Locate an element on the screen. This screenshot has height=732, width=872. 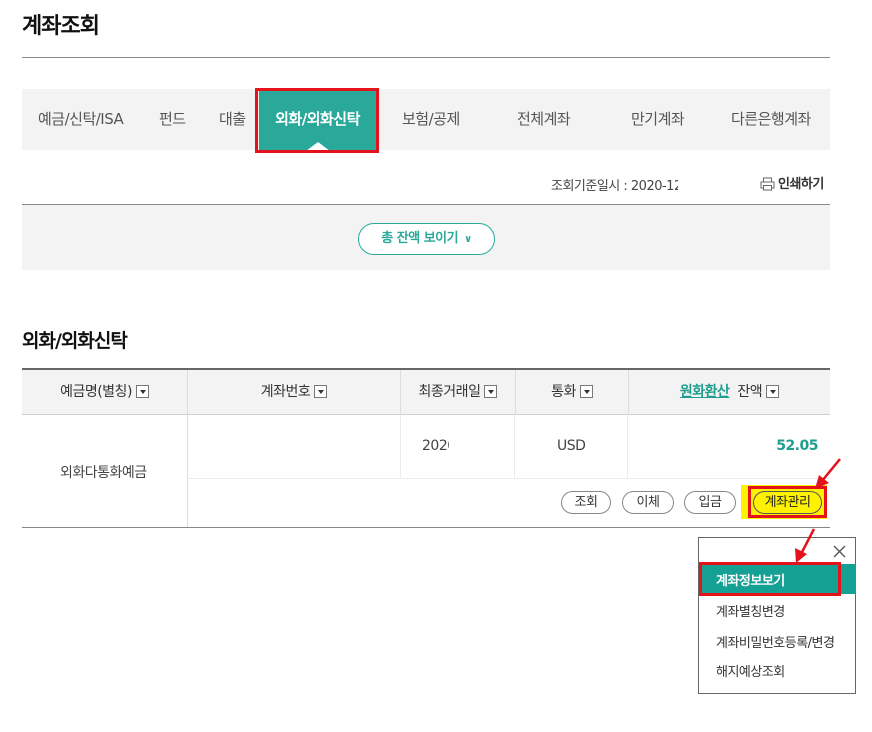
tab-matured-accounts: 만기계좌 is located at coordinates (658, 119).